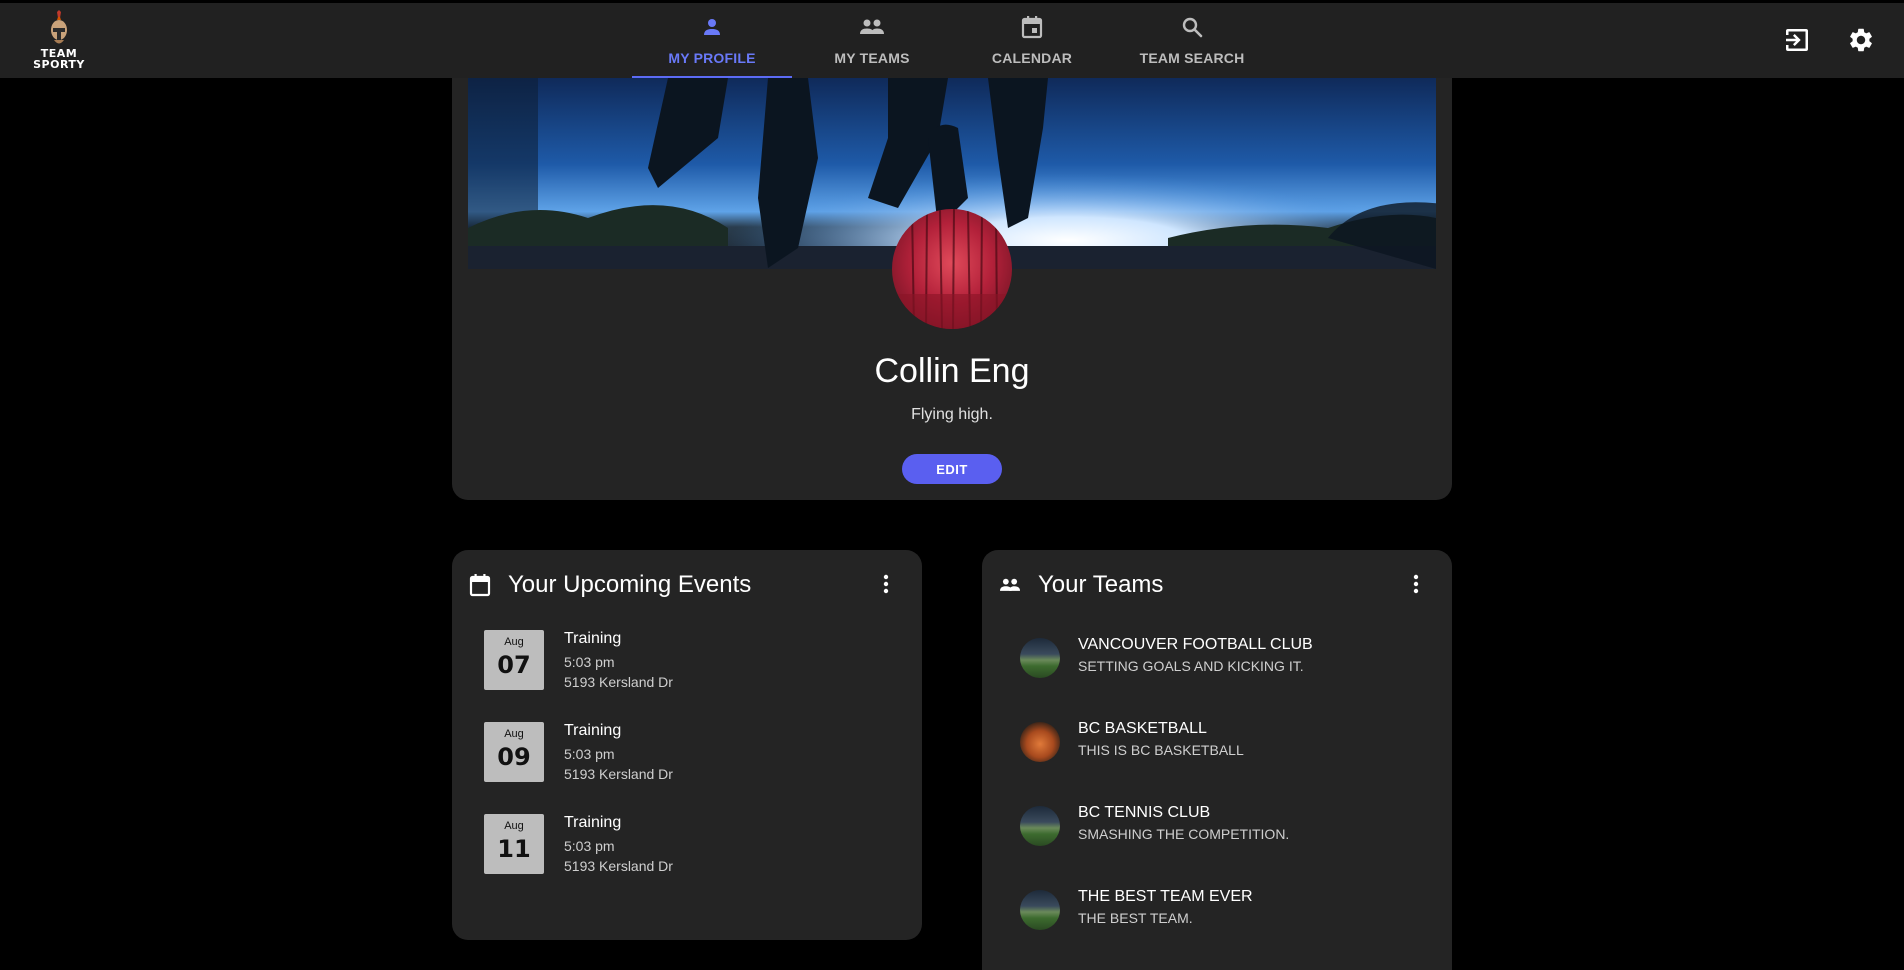 This screenshot has width=1904, height=970. I want to click on nav-calendar: CALENDAR, so click(1032, 40).